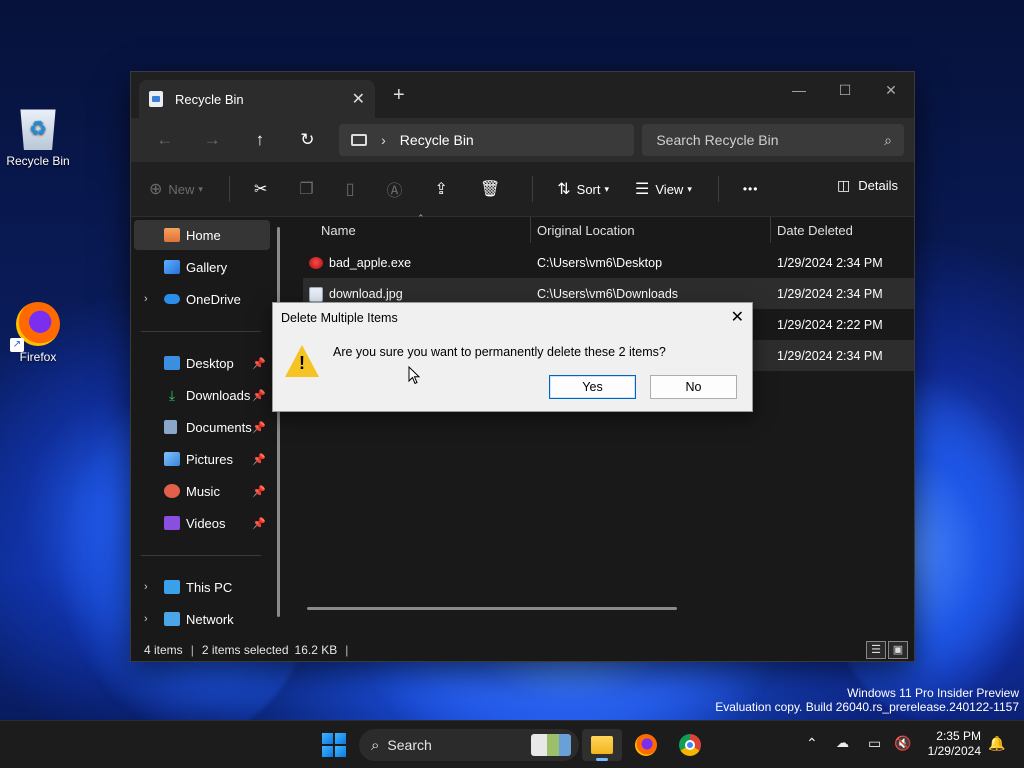 This screenshot has width=1024, height=768. What do you see at coordinates (202, 587) in the screenshot?
I see `sidebar-item-this-pc: › This PC` at bounding box center [202, 587].